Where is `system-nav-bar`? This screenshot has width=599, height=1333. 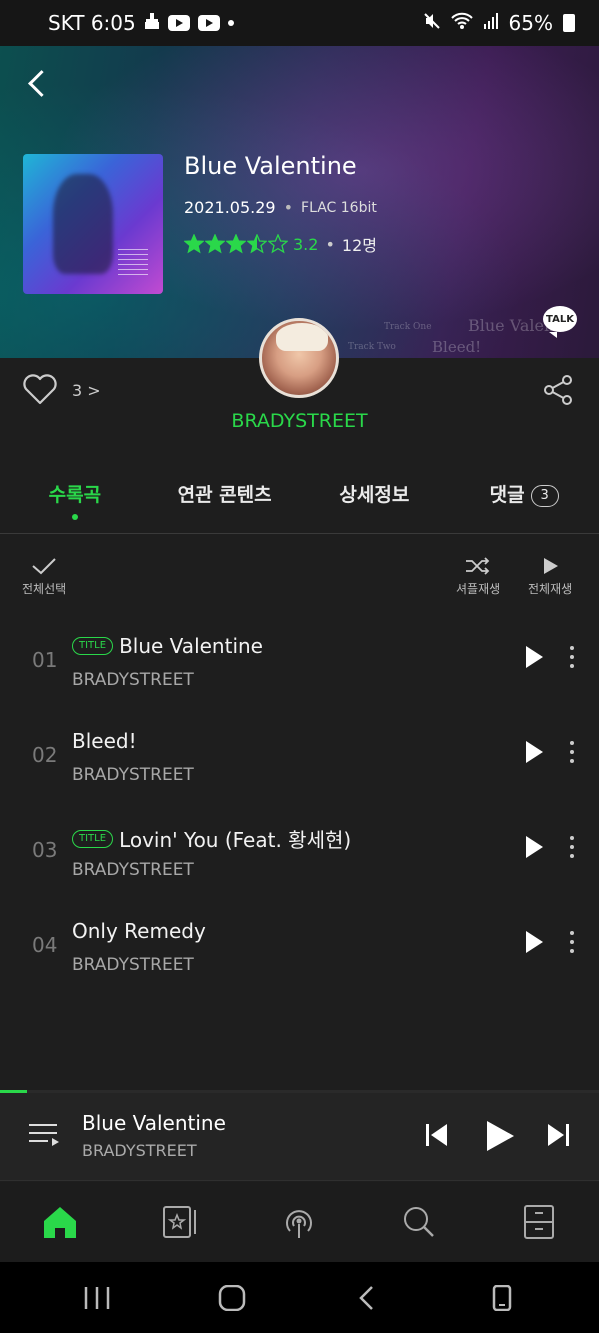
system-nav-bar is located at coordinates (299, 1297).